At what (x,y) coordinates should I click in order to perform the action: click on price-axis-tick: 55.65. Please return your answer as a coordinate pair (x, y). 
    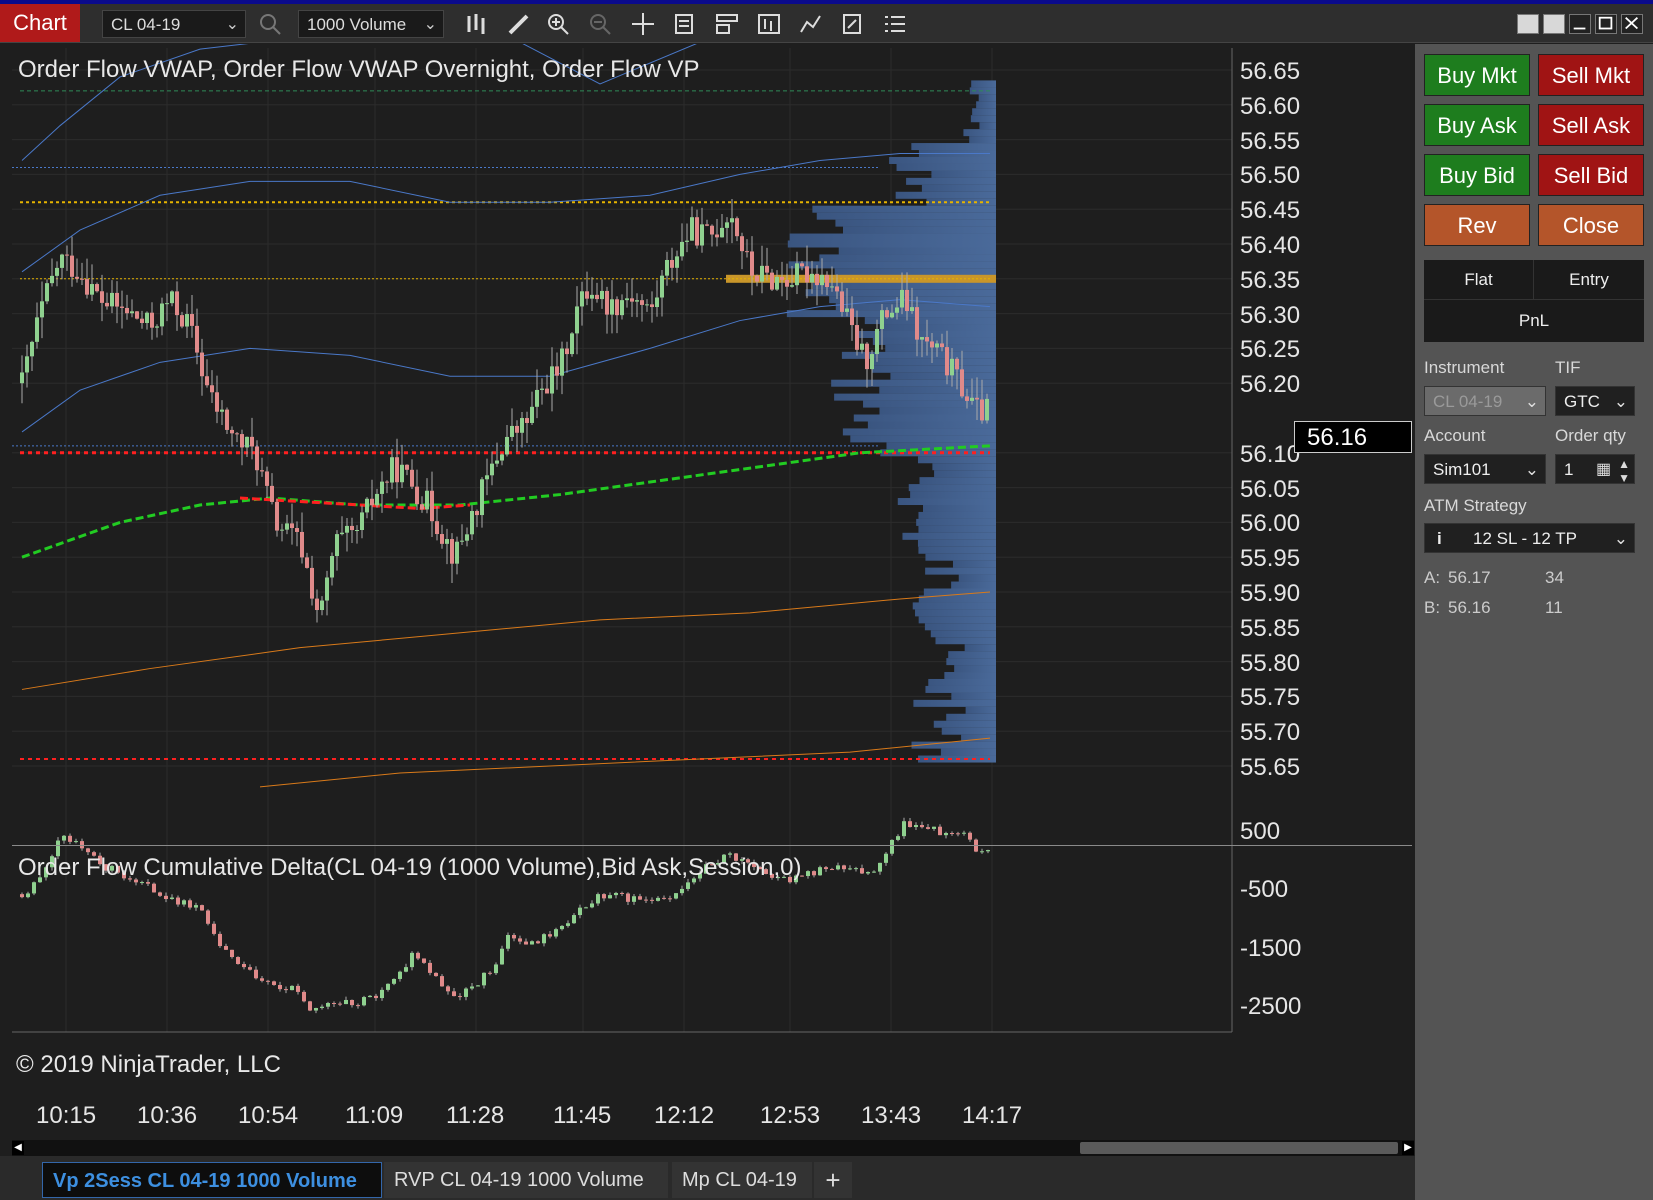
    Looking at the image, I should click on (1270, 767).